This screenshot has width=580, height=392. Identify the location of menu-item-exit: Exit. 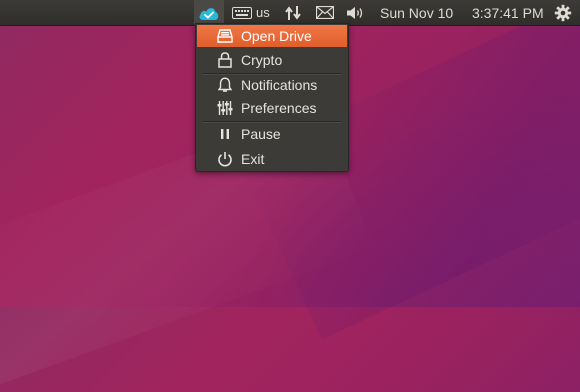
(272, 159).